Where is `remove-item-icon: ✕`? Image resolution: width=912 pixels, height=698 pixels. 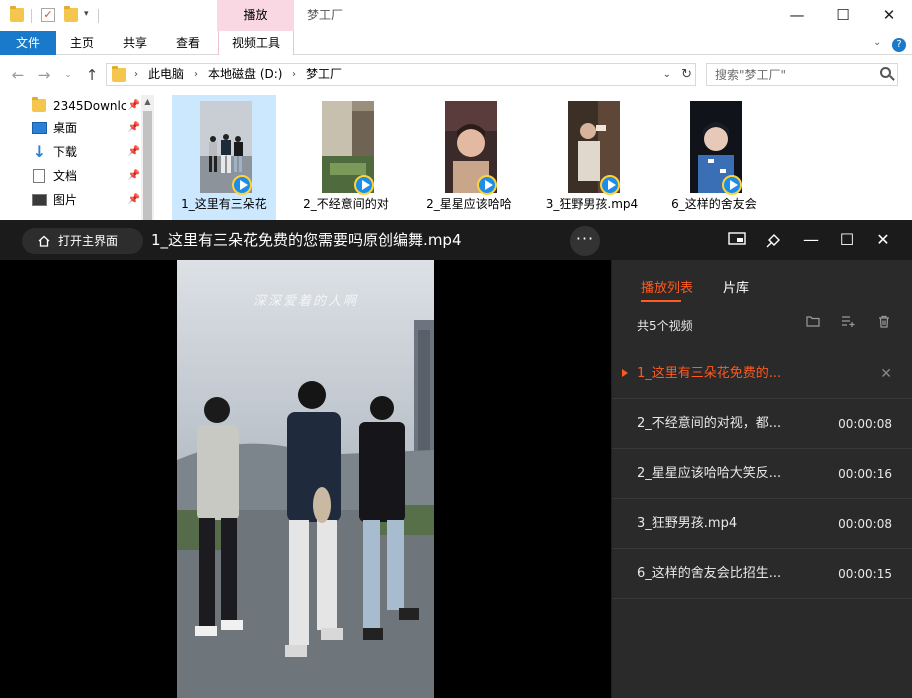
remove-item-icon: ✕ is located at coordinates (886, 374).